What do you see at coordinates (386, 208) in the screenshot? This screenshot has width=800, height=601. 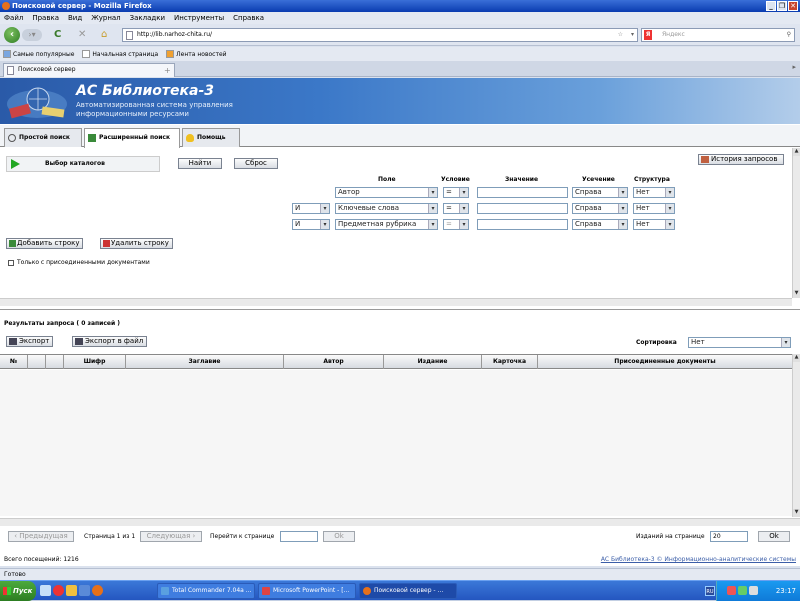 I see `field-select: Ключевые слова` at bounding box center [386, 208].